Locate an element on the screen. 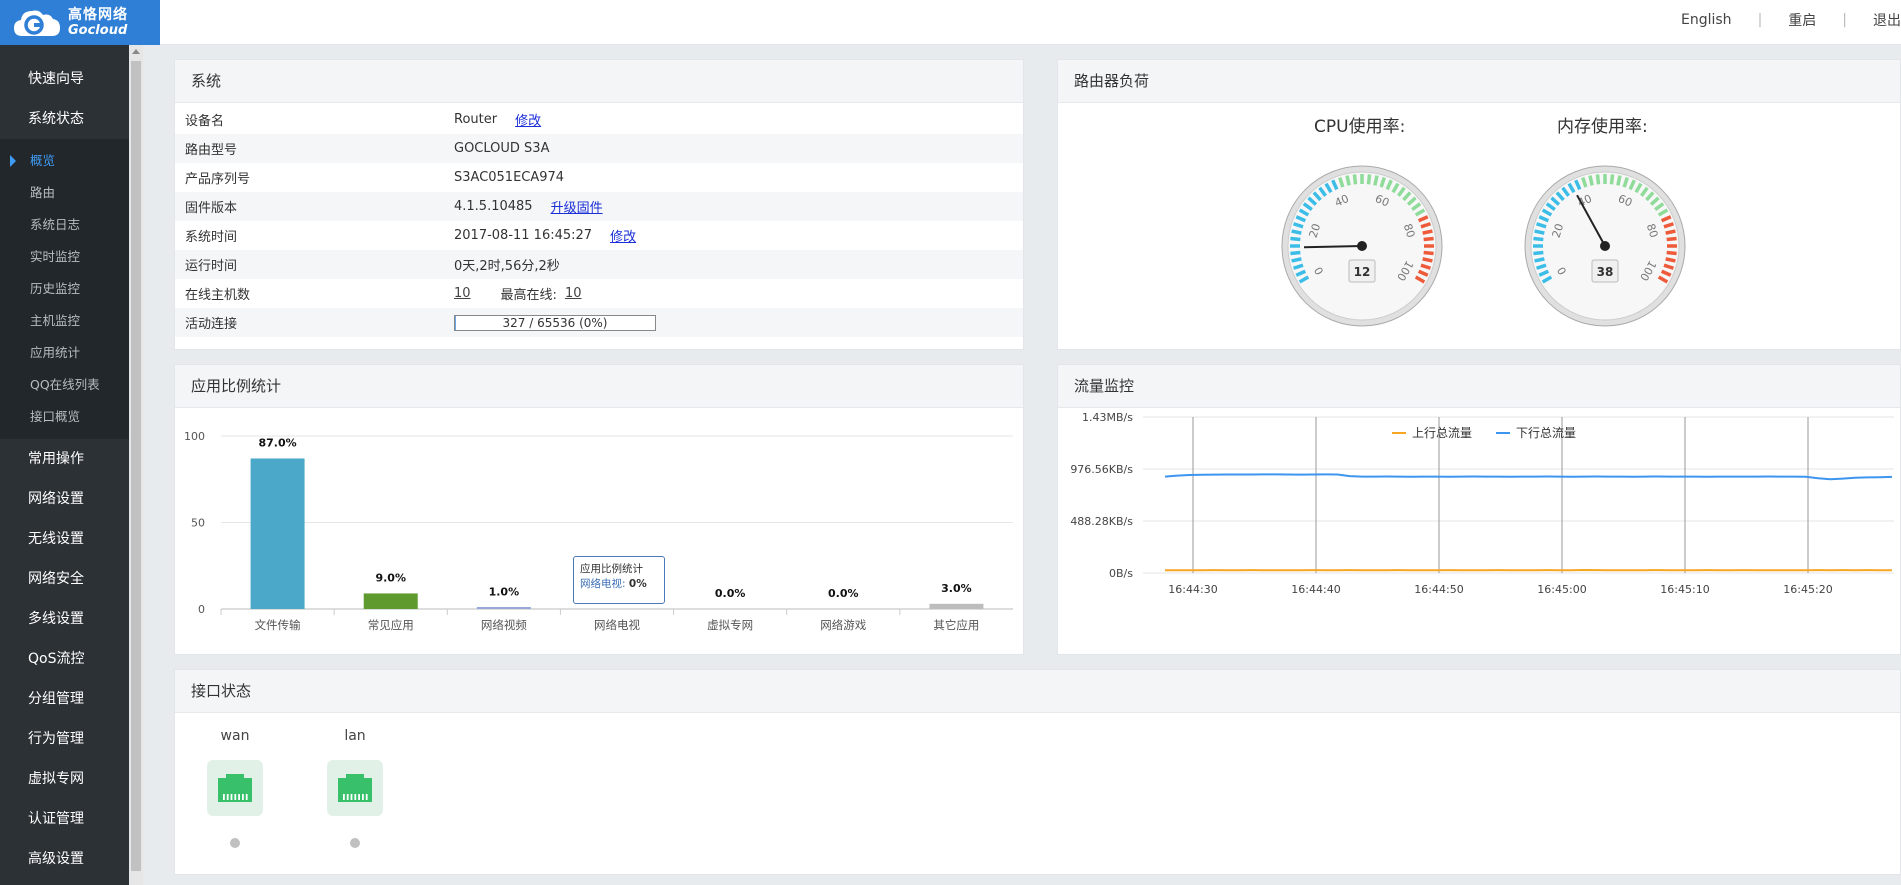 This screenshot has width=1901, height=885. port-status-dot is located at coordinates (355, 843).